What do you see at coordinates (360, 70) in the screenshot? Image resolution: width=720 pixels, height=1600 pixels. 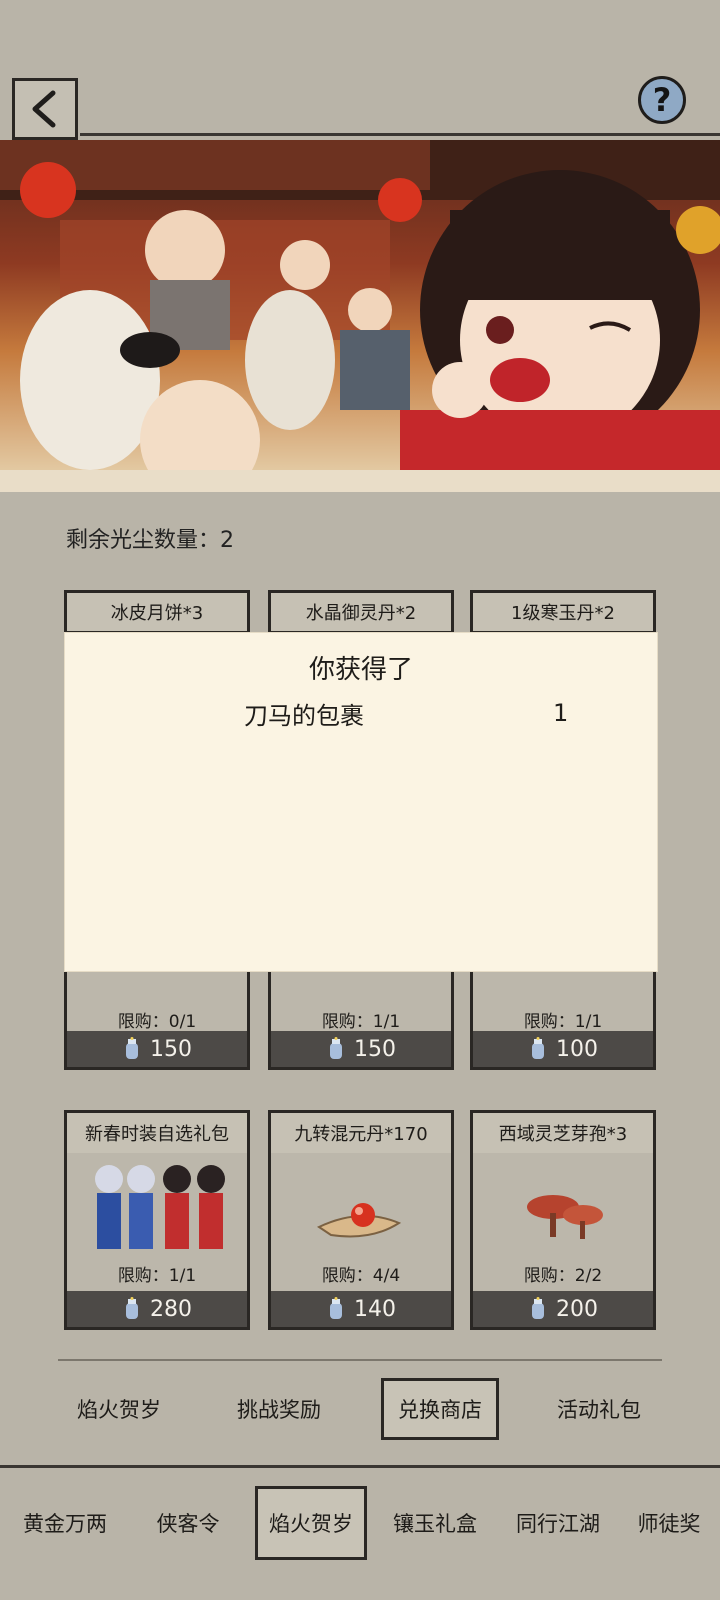 I see `top-bar: ?` at bounding box center [360, 70].